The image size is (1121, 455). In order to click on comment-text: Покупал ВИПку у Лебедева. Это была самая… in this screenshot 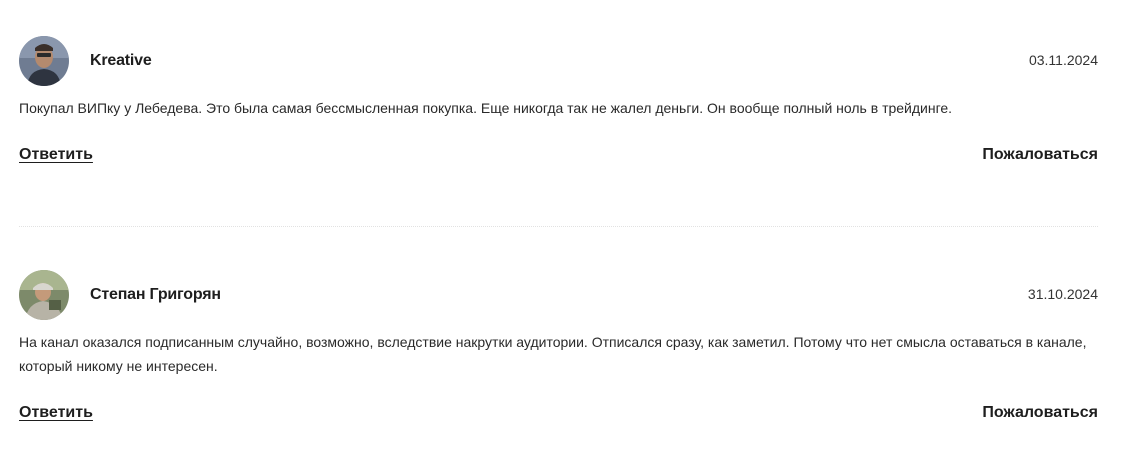, I will do `click(486, 108)`.